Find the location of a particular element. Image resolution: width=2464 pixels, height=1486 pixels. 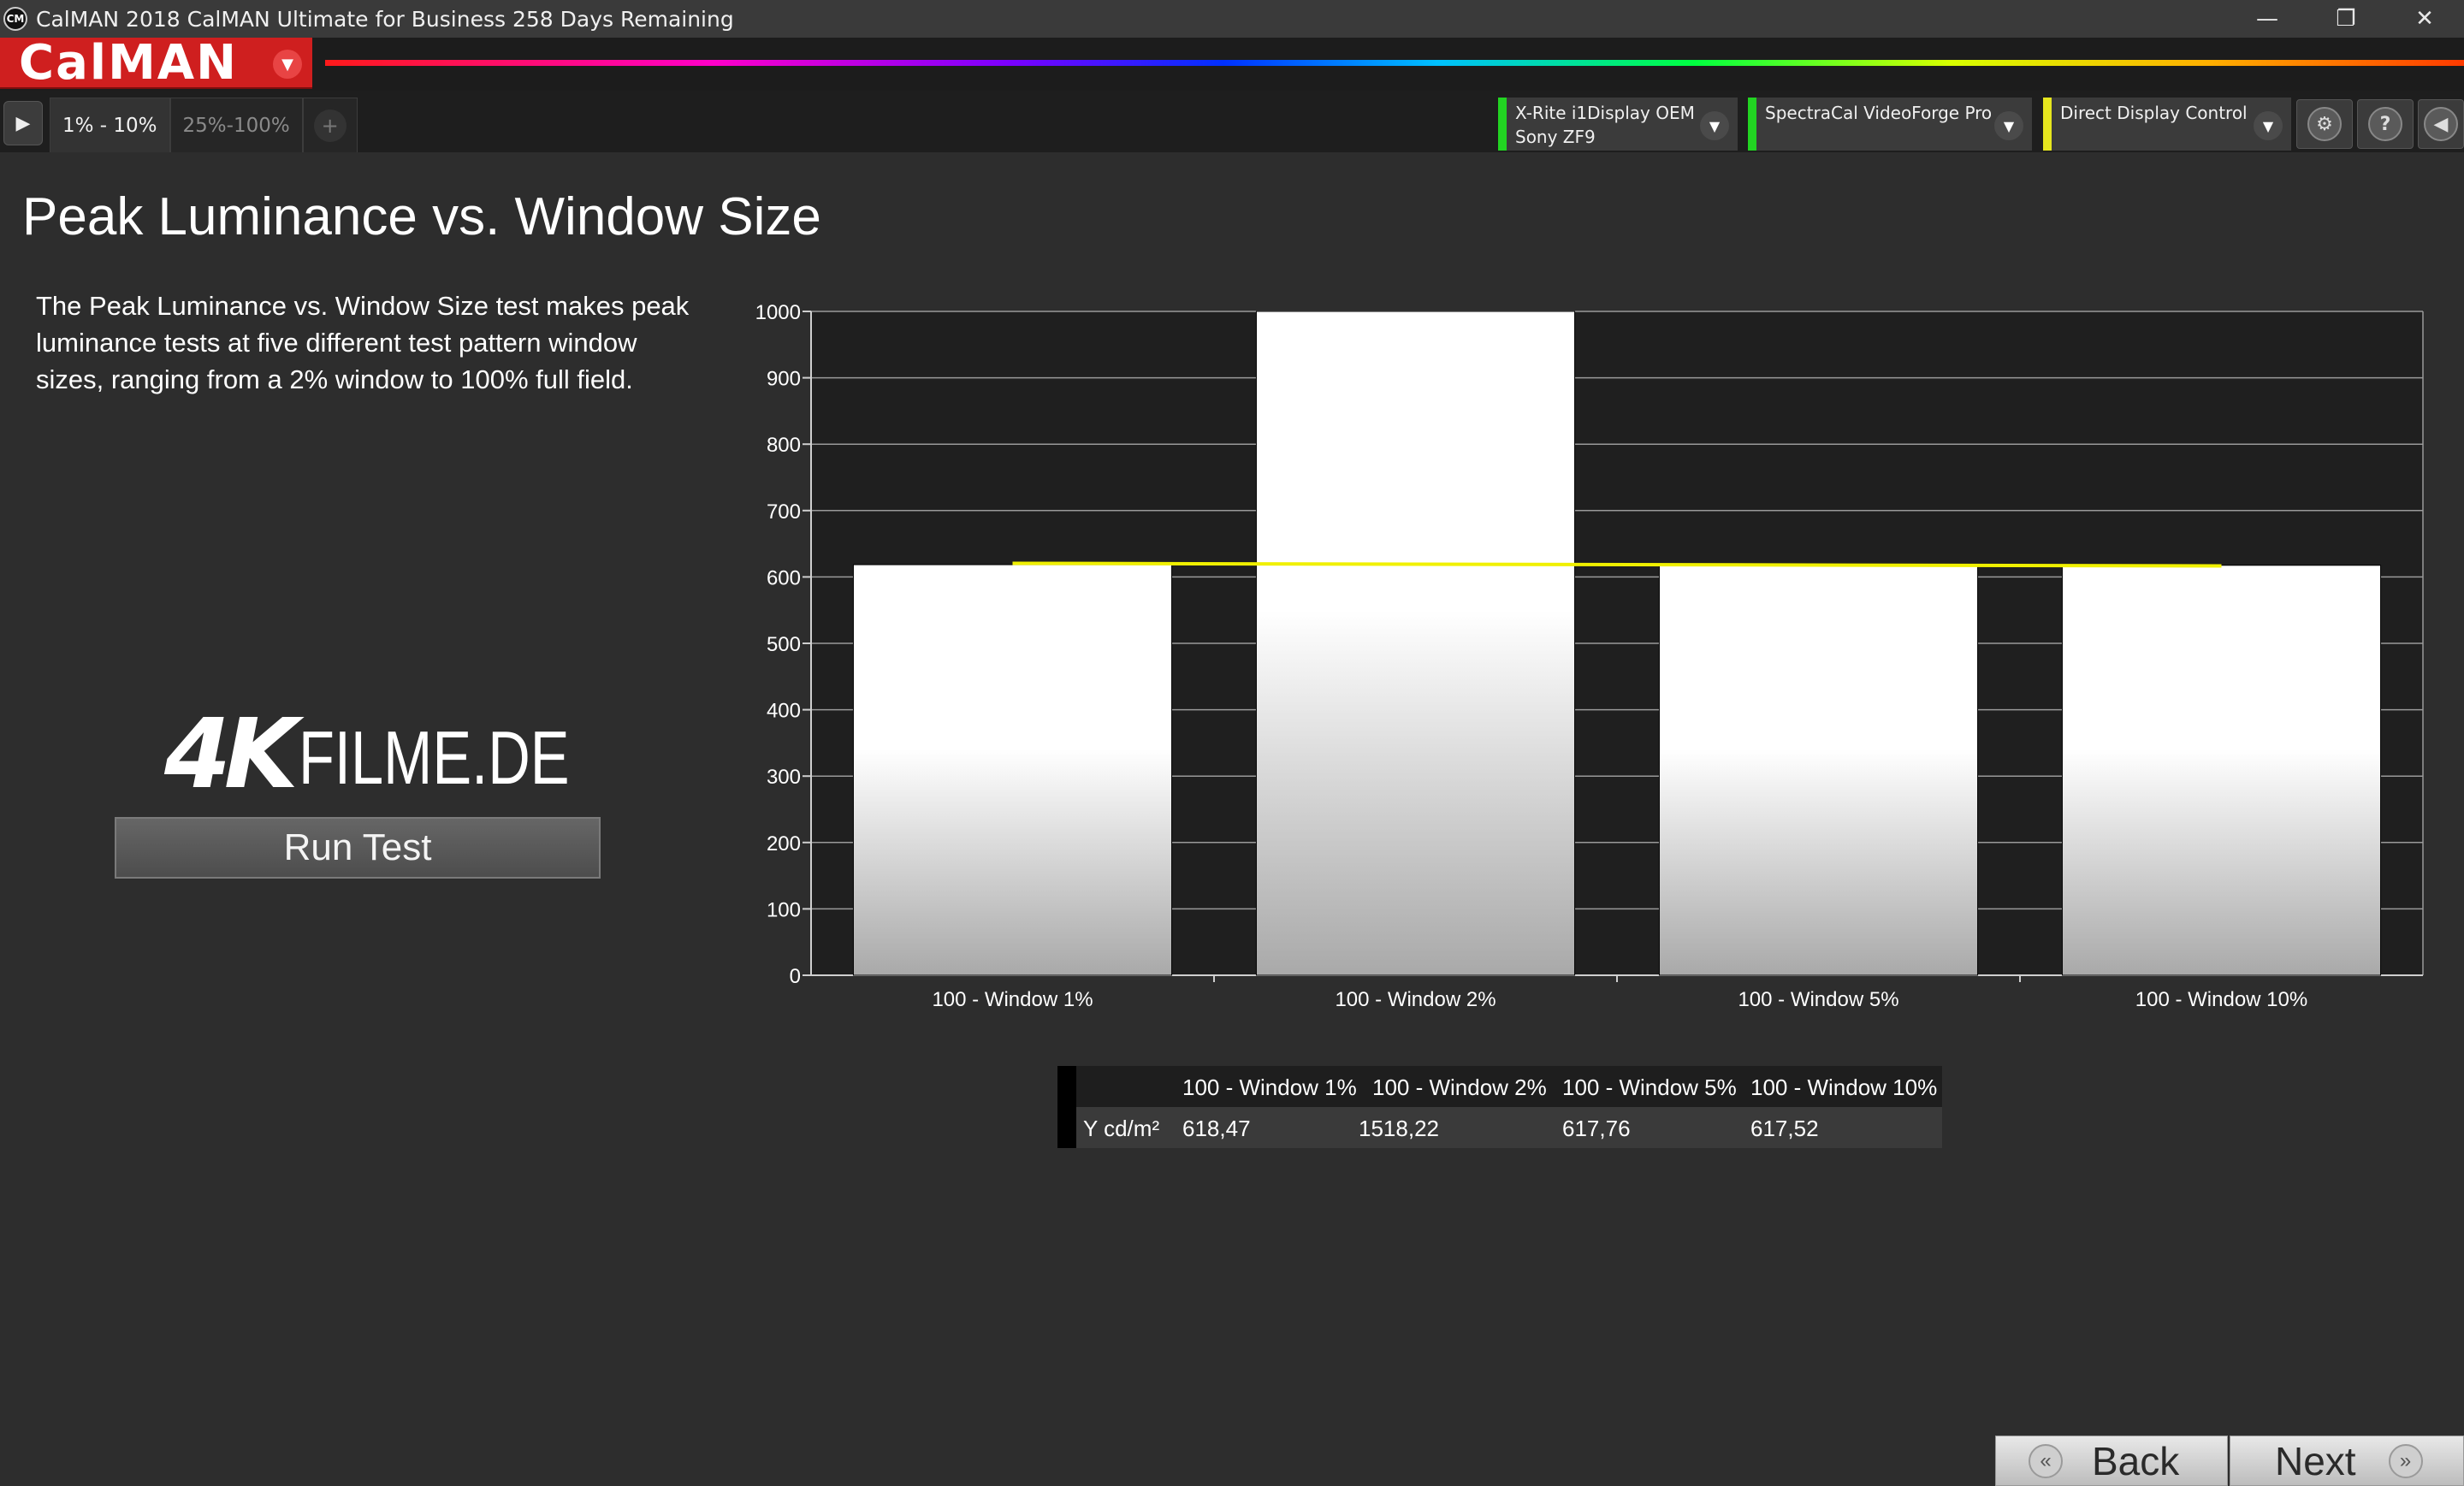

y-tick-label: 500 is located at coordinates (784, 644).